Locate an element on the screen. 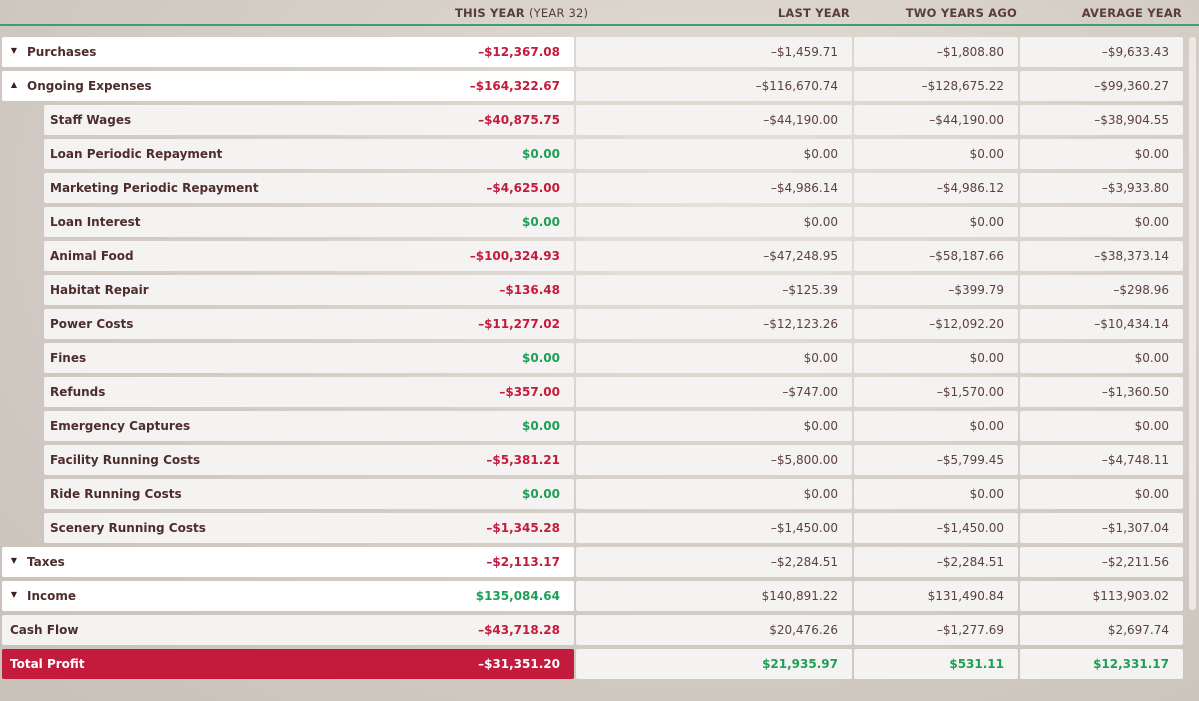 The width and height of the screenshot is (1199, 701). two-years-ago-value-cell: $531.11 is located at coordinates (936, 664).